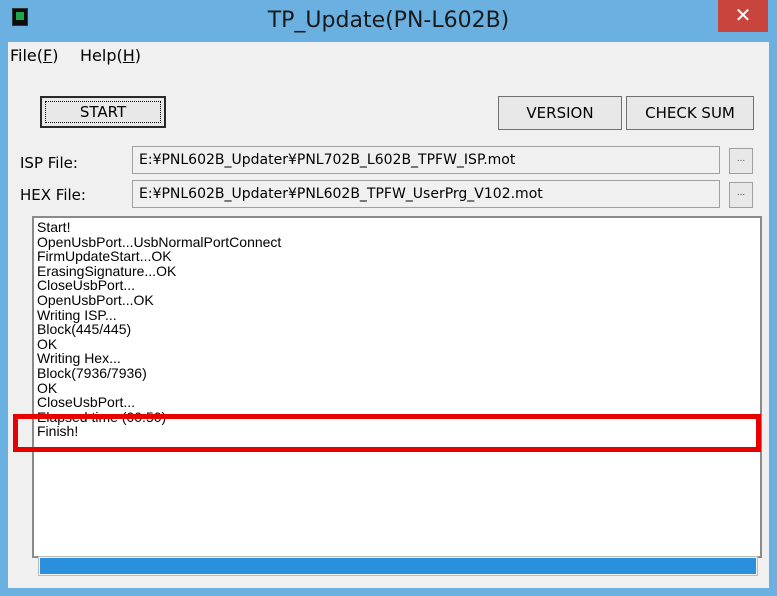  I want to click on menu-file-prefix: File(, so click(27, 55).